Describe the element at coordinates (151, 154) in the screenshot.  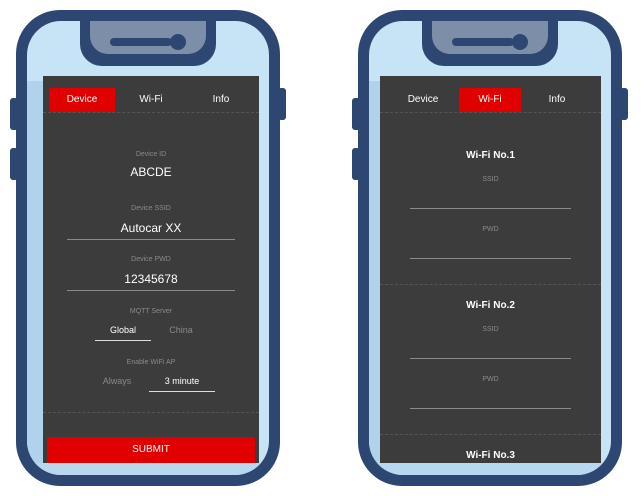
I see `device-id-label: Device ID` at that location.